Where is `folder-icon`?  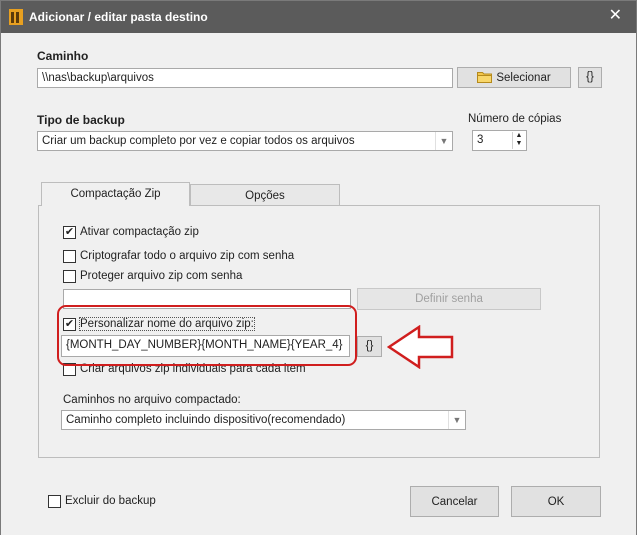 folder-icon is located at coordinates (485, 77).